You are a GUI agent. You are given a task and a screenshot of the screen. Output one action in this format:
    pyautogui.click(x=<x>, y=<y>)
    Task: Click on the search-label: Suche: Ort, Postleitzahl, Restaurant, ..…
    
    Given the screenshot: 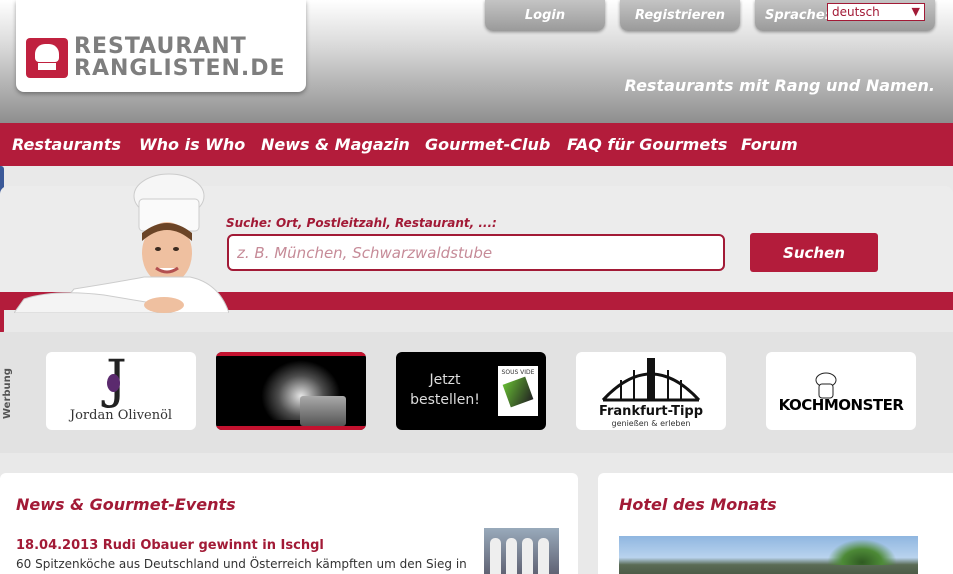 What is the action you would take?
    pyautogui.click(x=361, y=223)
    